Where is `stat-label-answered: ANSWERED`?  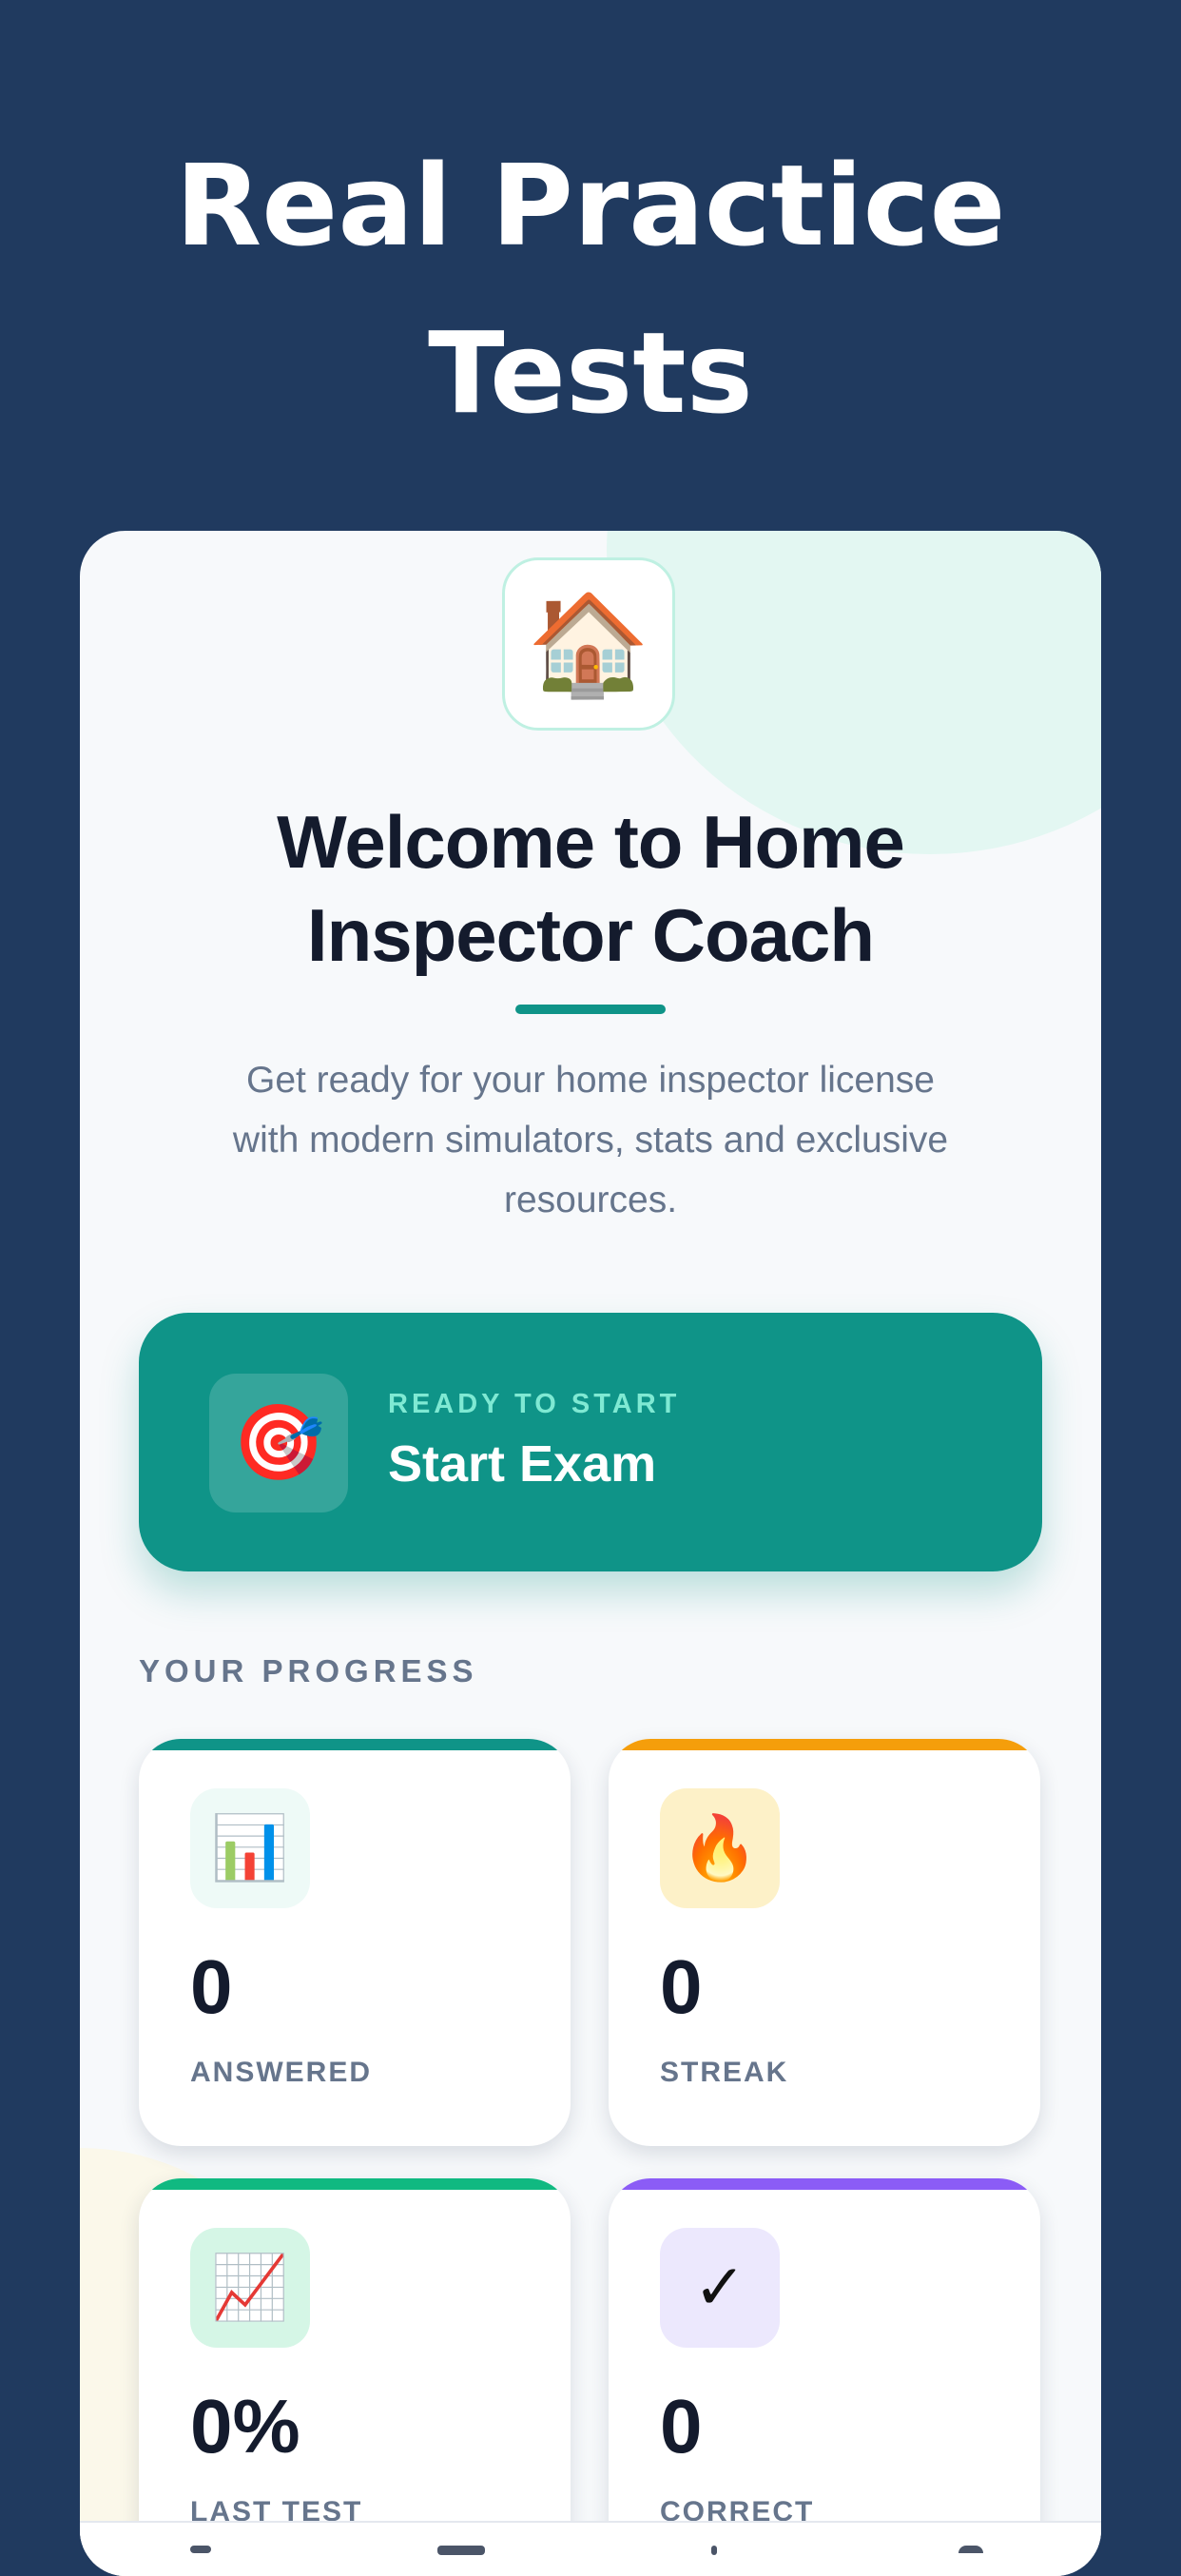 stat-label-answered: ANSWERED is located at coordinates (281, 2072).